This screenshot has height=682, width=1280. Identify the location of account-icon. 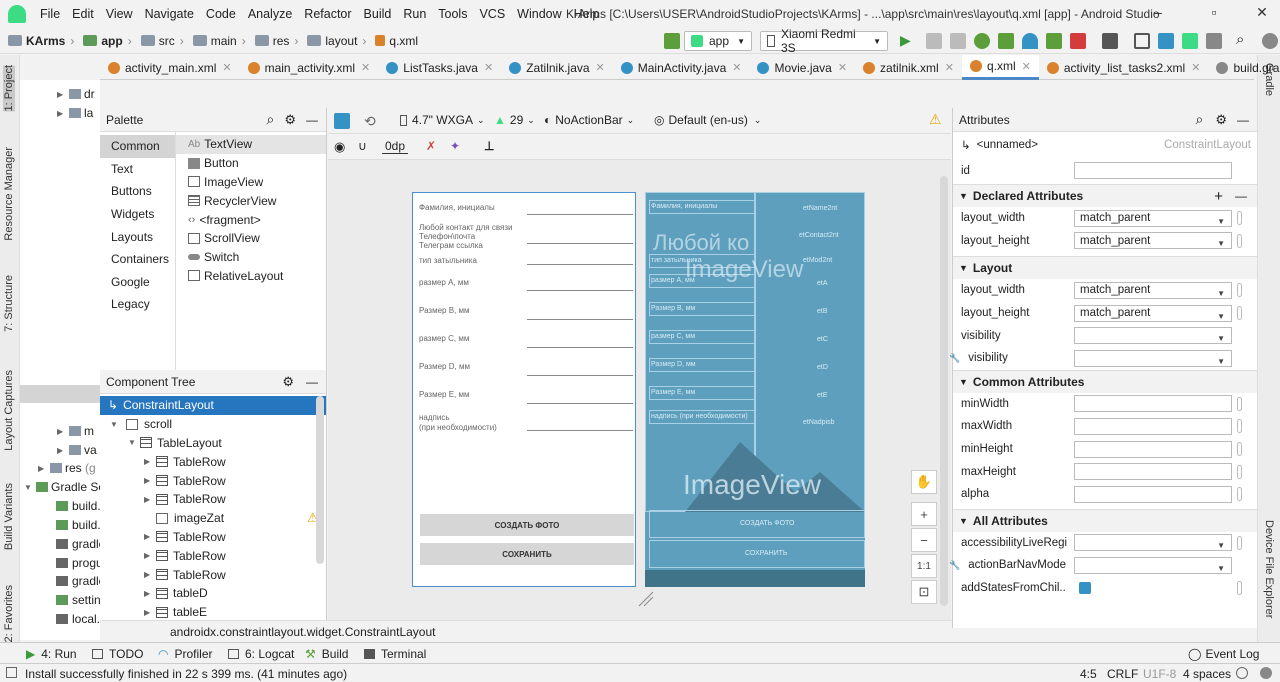
(1270, 41).